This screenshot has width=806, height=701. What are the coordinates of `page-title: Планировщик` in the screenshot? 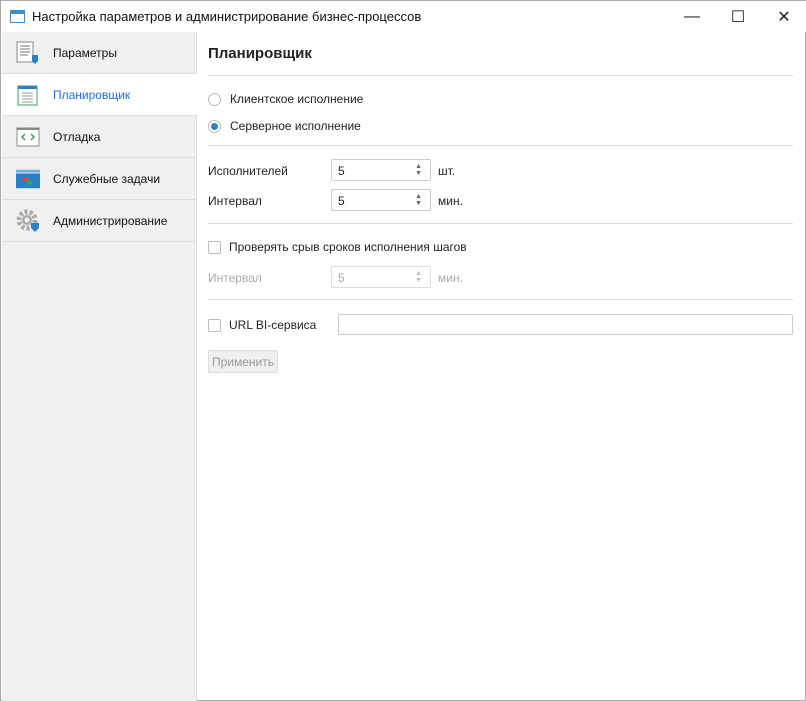 It's located at (260, 53).